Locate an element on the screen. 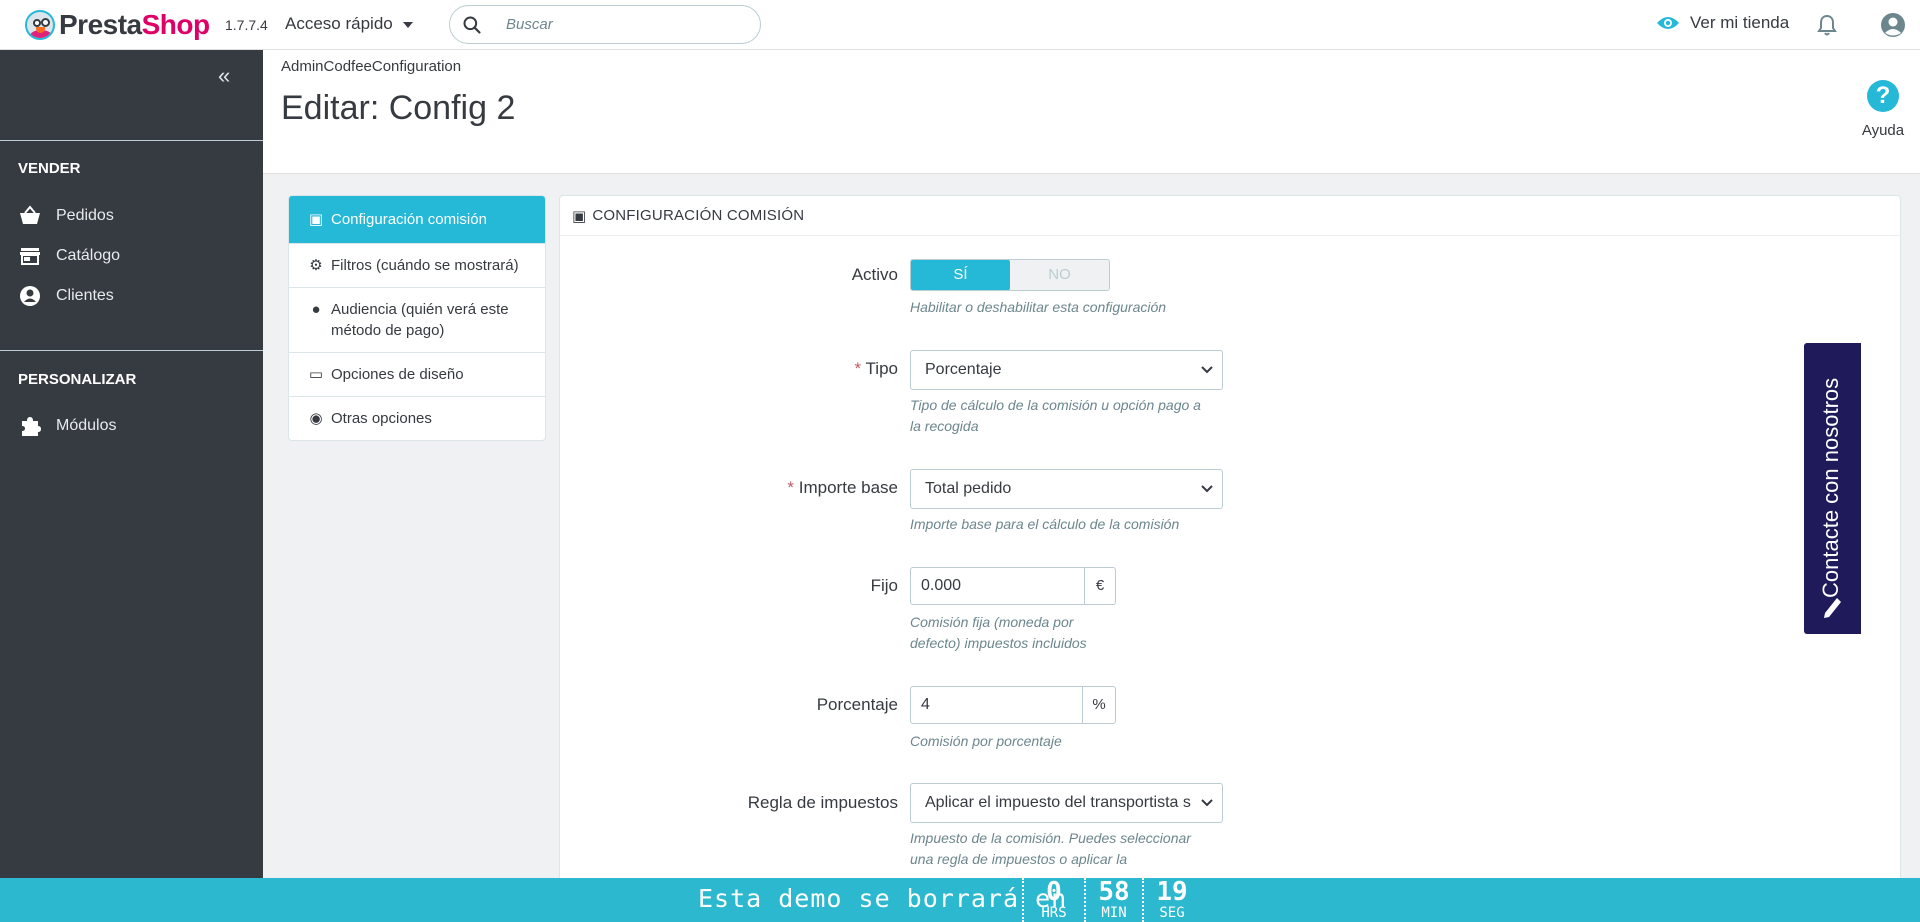 Image resolution: width=1920 pixels, height=922 pixels. contact-us-tab: Contacte con nosotros is located at coordinates (1832, 488).